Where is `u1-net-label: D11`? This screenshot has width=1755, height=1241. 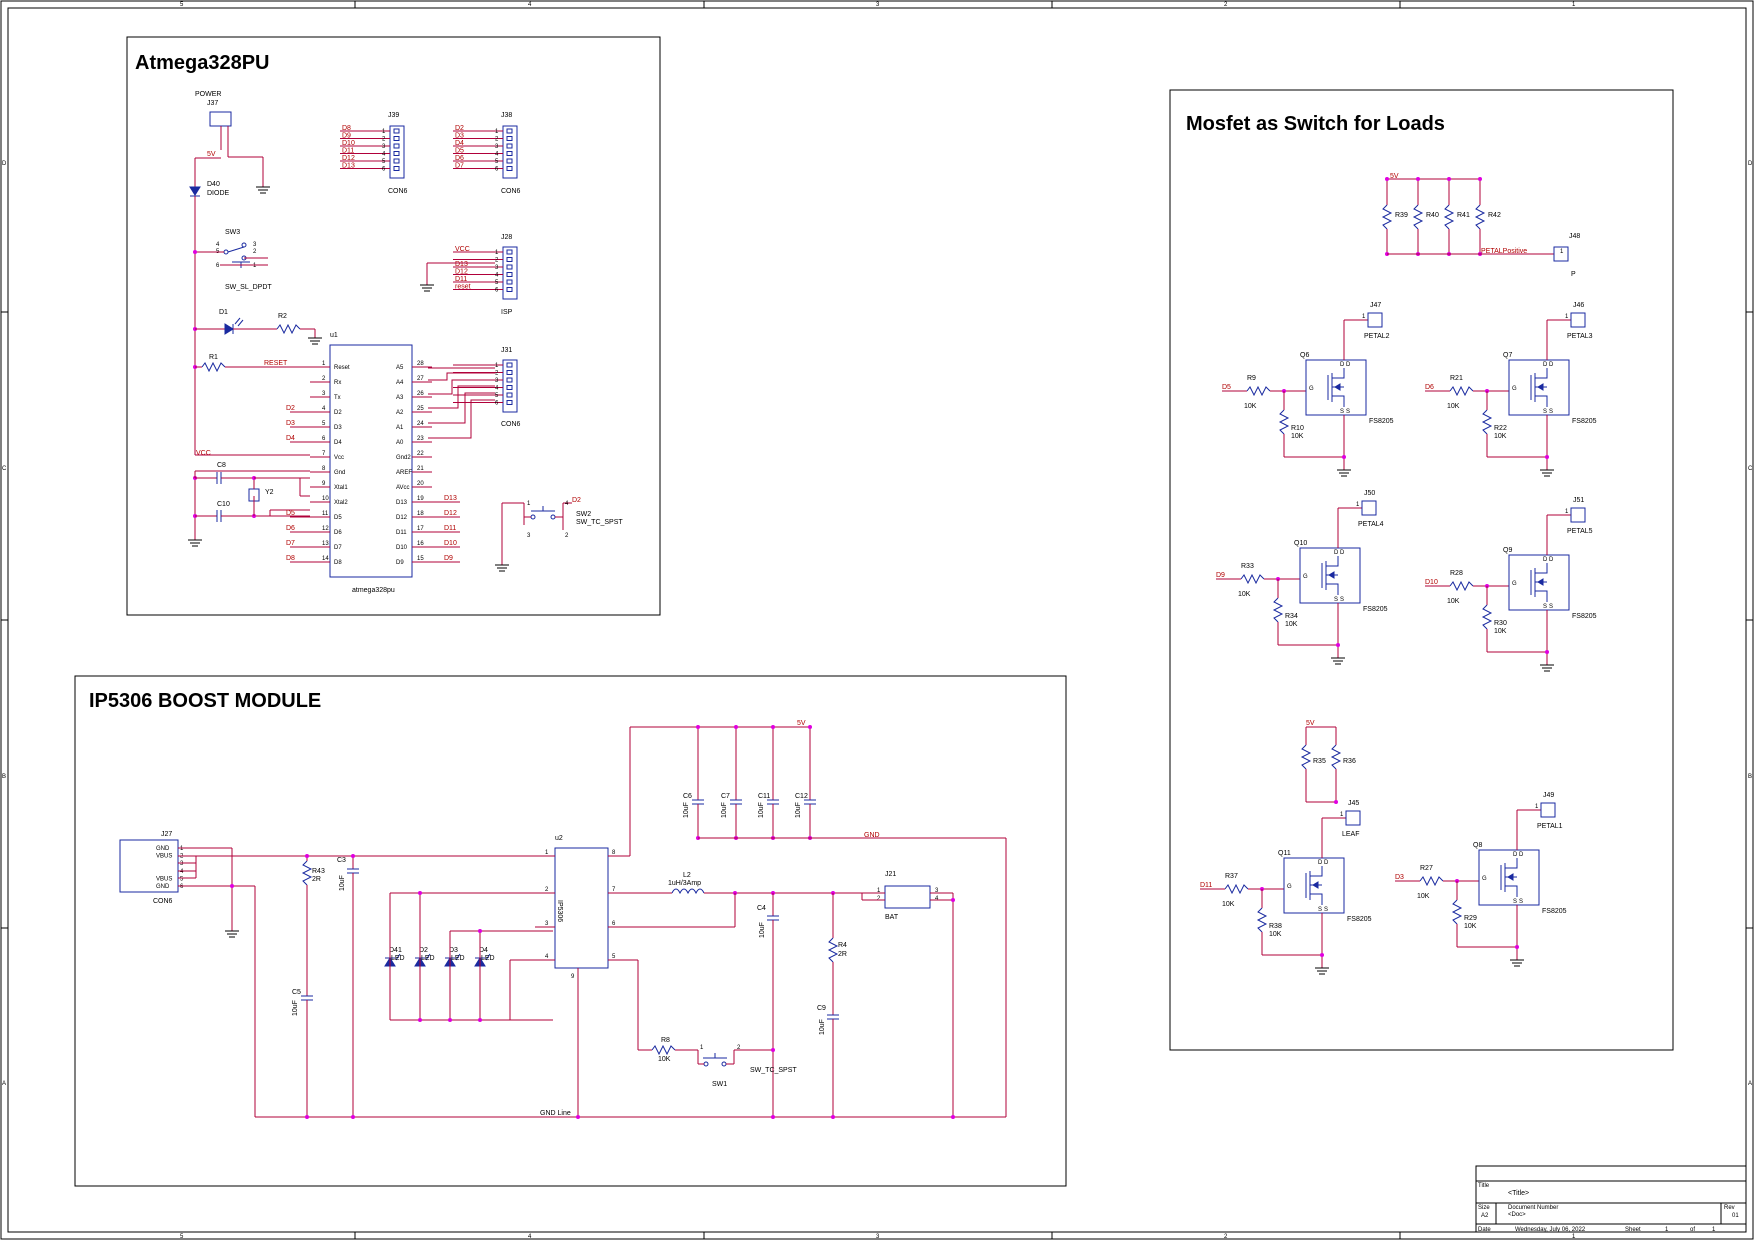 u1-net-label: D11 is located at coordinates (450, 528).